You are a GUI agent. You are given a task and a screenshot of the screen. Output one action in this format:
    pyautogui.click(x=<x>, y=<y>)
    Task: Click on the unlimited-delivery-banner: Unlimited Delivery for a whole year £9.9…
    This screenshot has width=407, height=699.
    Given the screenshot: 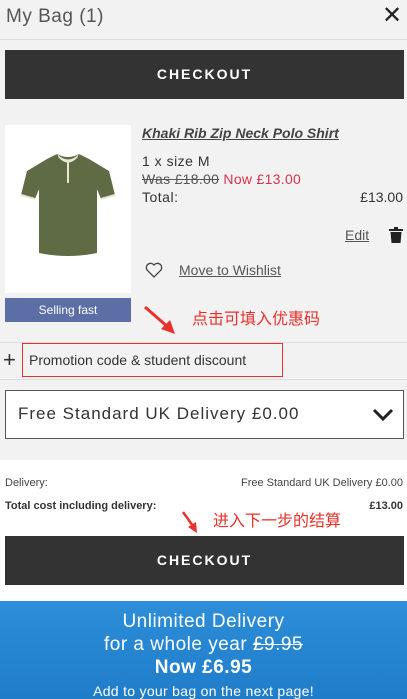 What is the action you would take?
    pyautogui.click(x=203, y=650)
    